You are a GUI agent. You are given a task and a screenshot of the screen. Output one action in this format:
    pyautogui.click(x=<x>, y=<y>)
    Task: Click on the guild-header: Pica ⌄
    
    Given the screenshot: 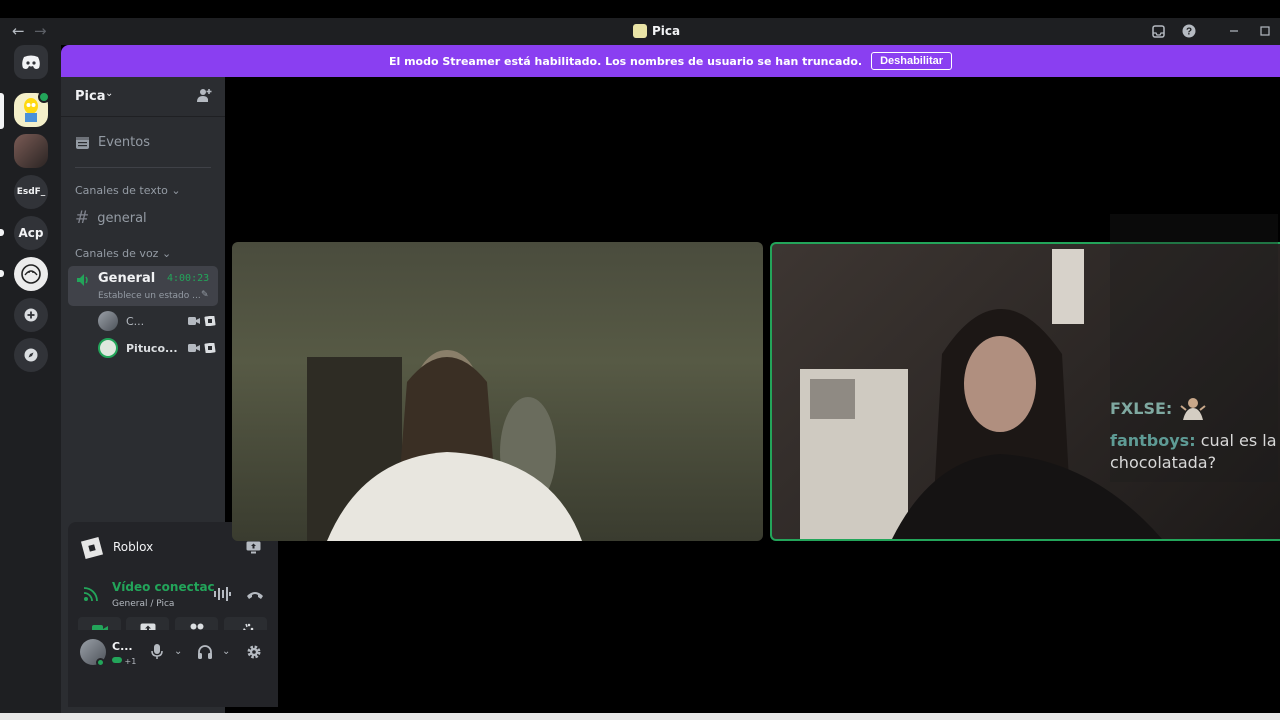 What is the action you would take?
    pyautogui.click(x=143, y=97)
    